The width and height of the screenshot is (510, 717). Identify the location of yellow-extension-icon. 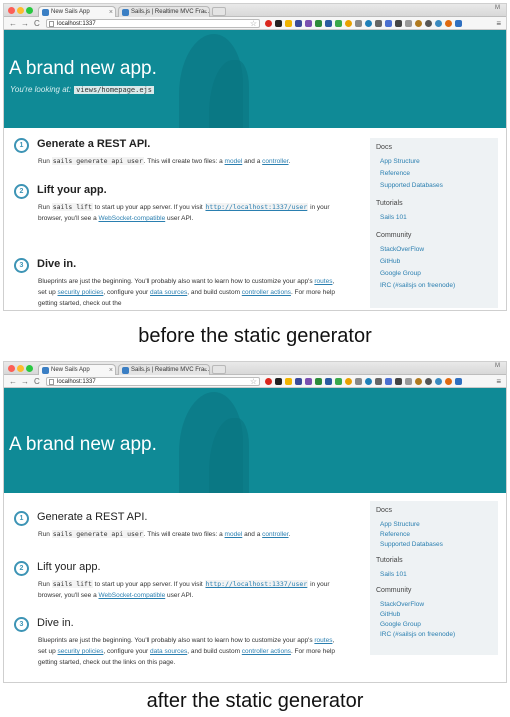
(288, 381).